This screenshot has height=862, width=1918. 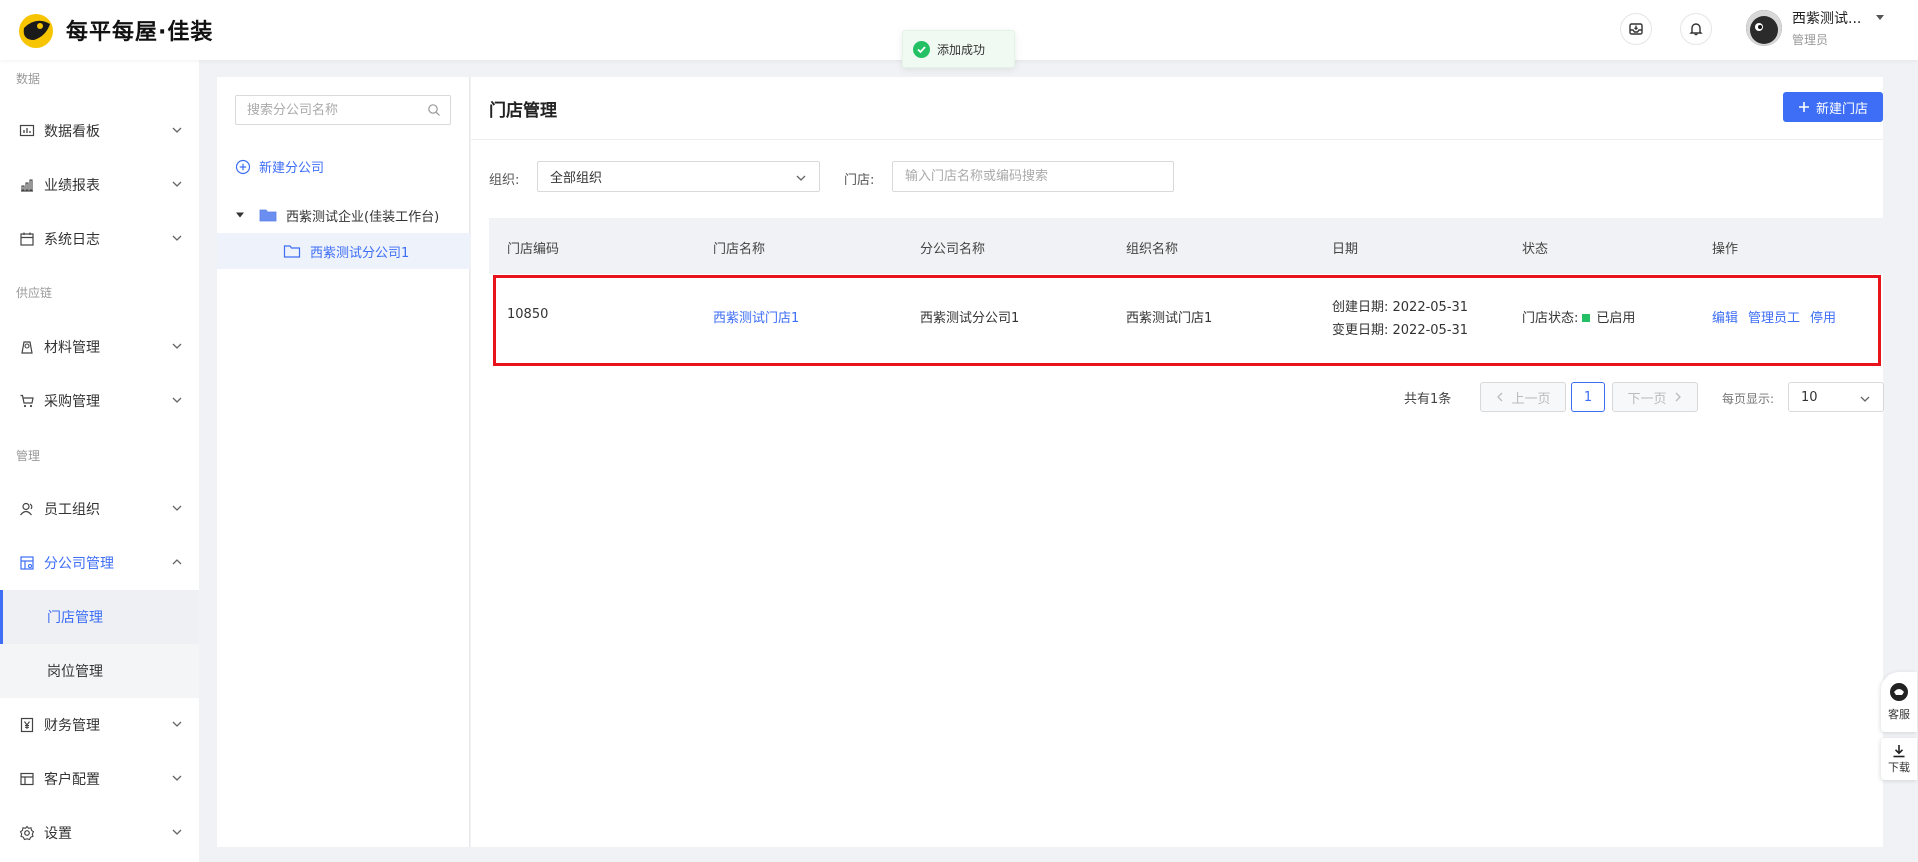 What do you see at coordinates (1345, 249) in the screenshot?
I see `column-header: 日期` at bounding box center [1345, 249].